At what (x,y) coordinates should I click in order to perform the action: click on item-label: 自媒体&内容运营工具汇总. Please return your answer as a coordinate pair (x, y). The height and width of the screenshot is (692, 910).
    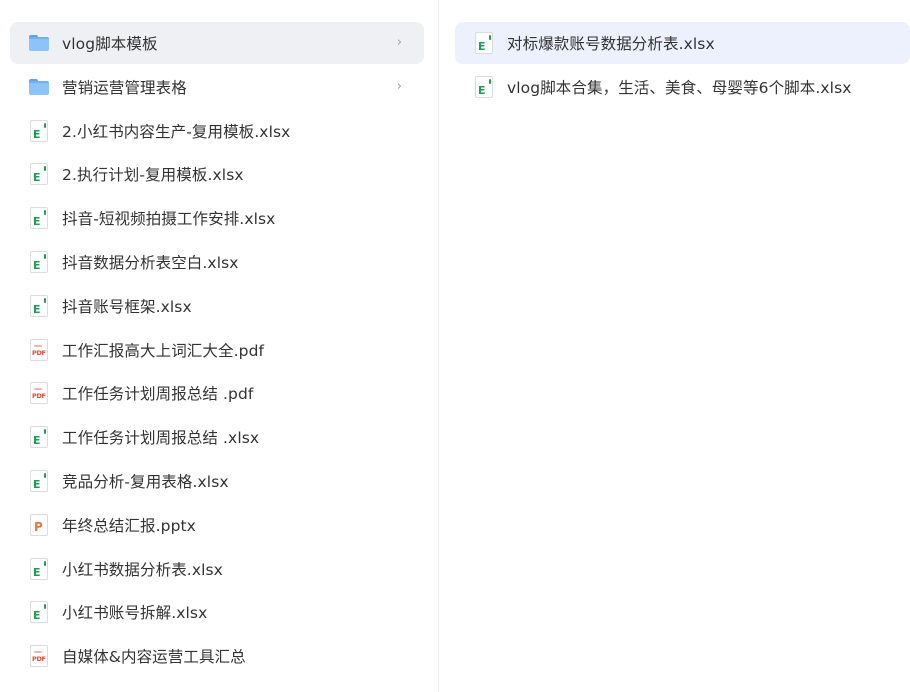
    Looking at the image, I should click on (154, 657).